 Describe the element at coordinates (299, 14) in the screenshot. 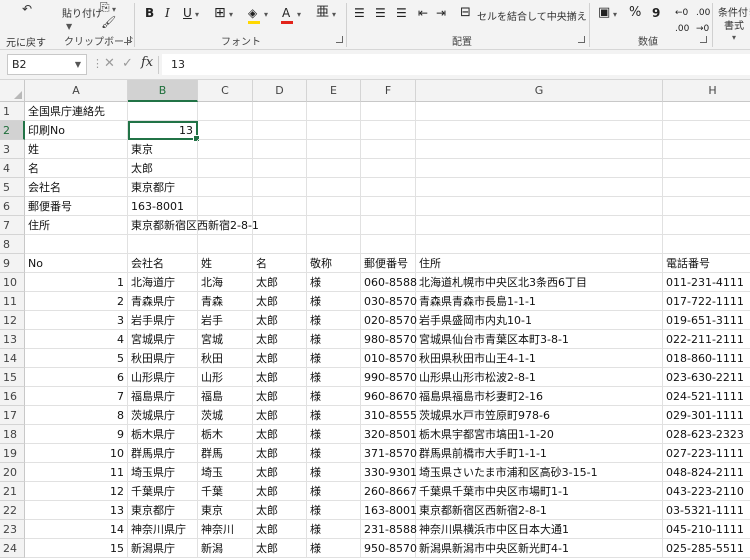

I see `font-color-dropdown-icon: ▾` at that location.